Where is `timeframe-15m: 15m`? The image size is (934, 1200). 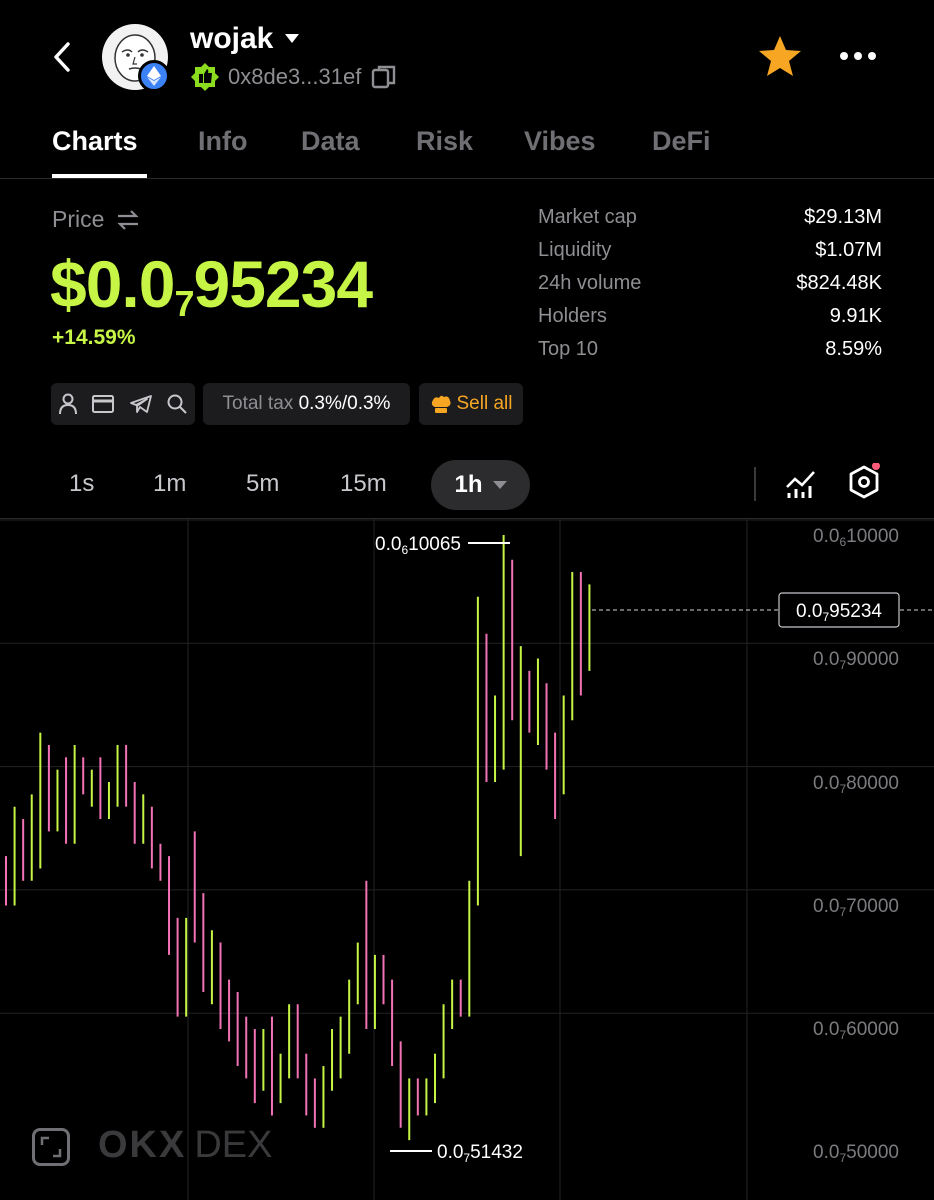
timeframe-15m: 15m is located at coordinates (363, 484).